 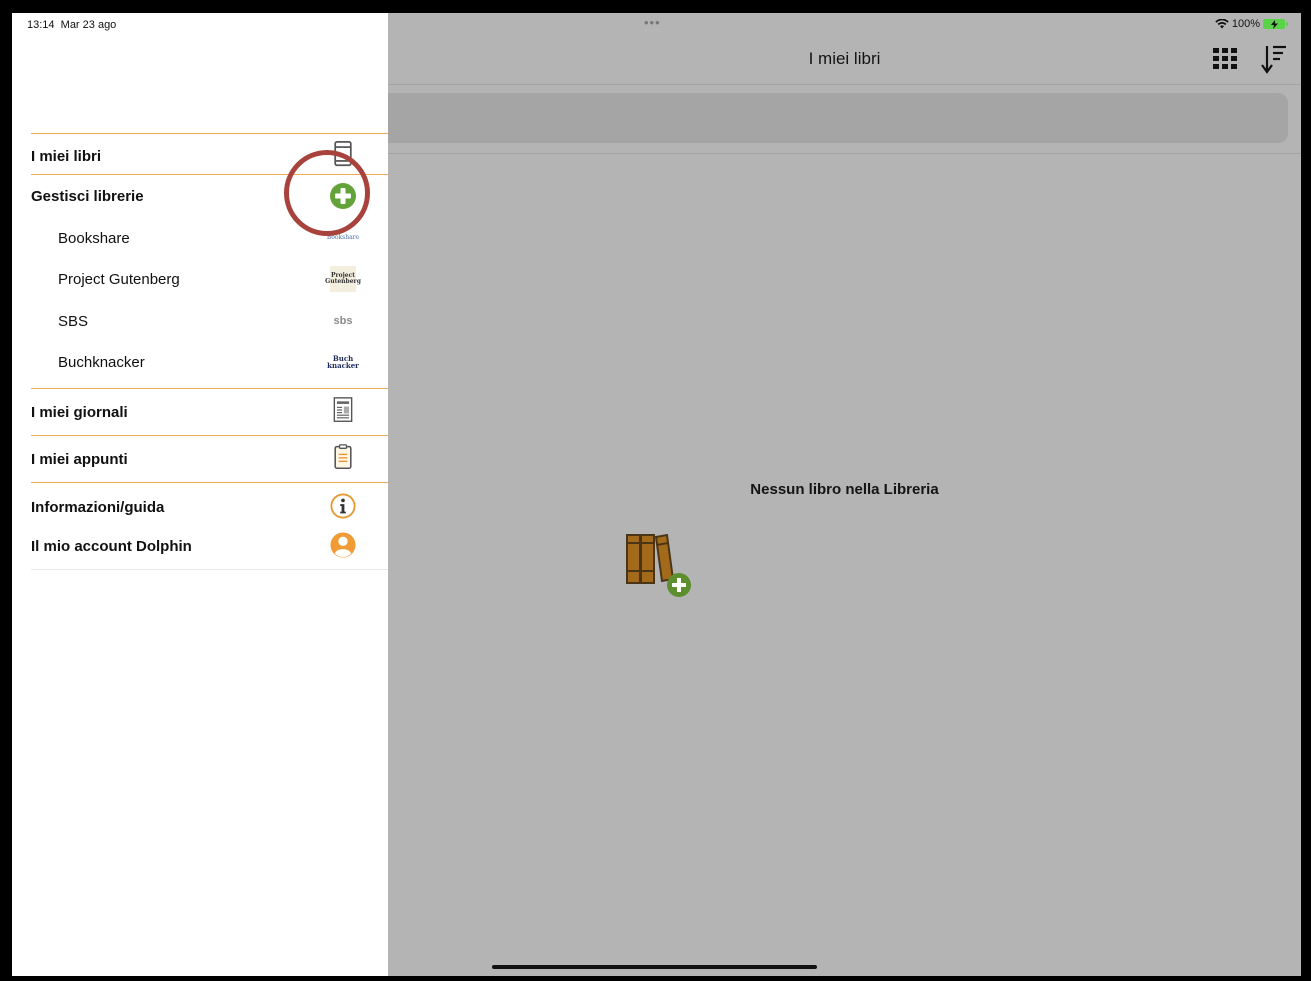 I want to click on clipboard-icon, so click(x=343, y=457).